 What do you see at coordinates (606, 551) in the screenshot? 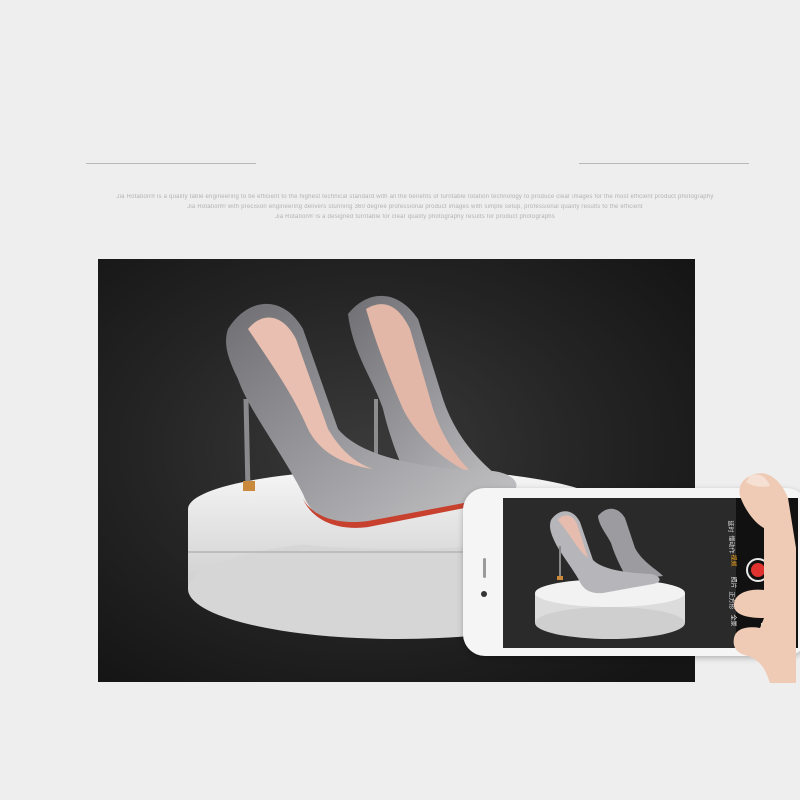
I see `preview-shoes-shape` at bounding box center [606, 551].